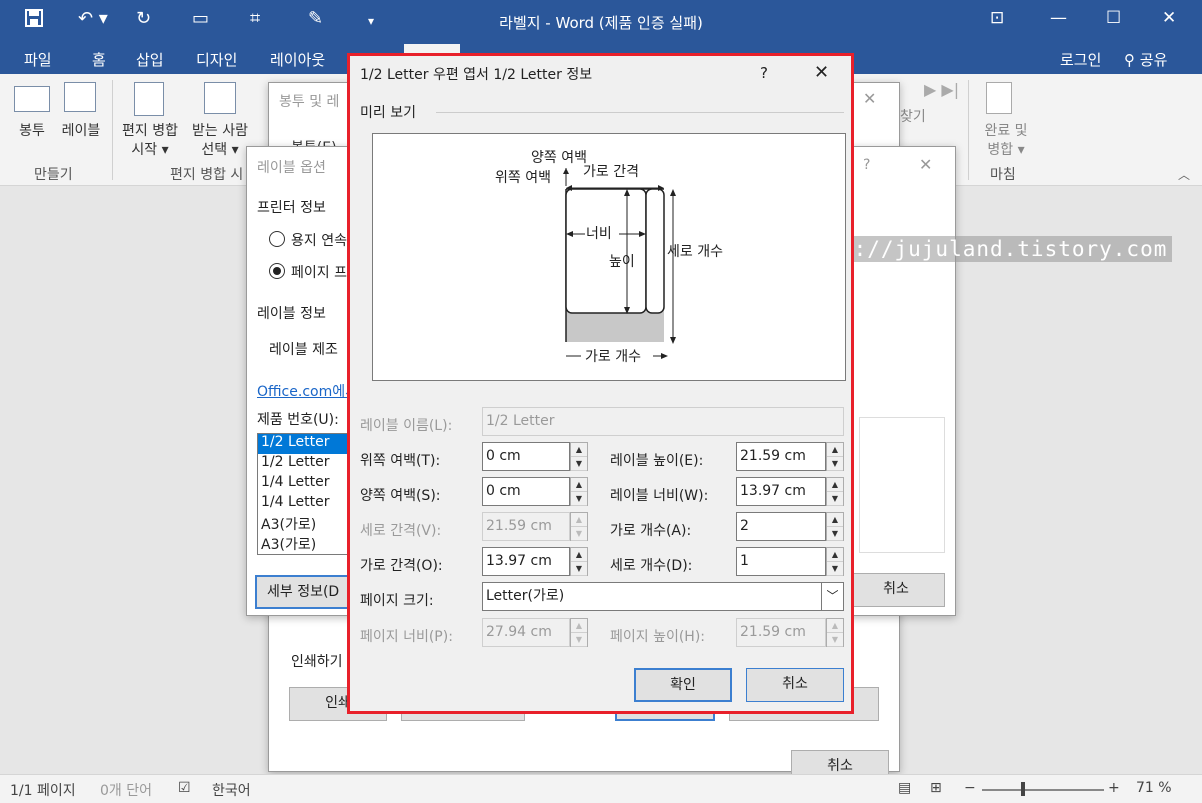 The height and width of the screenshot is (803, 1202). I want to click on down-spinner: ▲ ▼, so click(835, 561).